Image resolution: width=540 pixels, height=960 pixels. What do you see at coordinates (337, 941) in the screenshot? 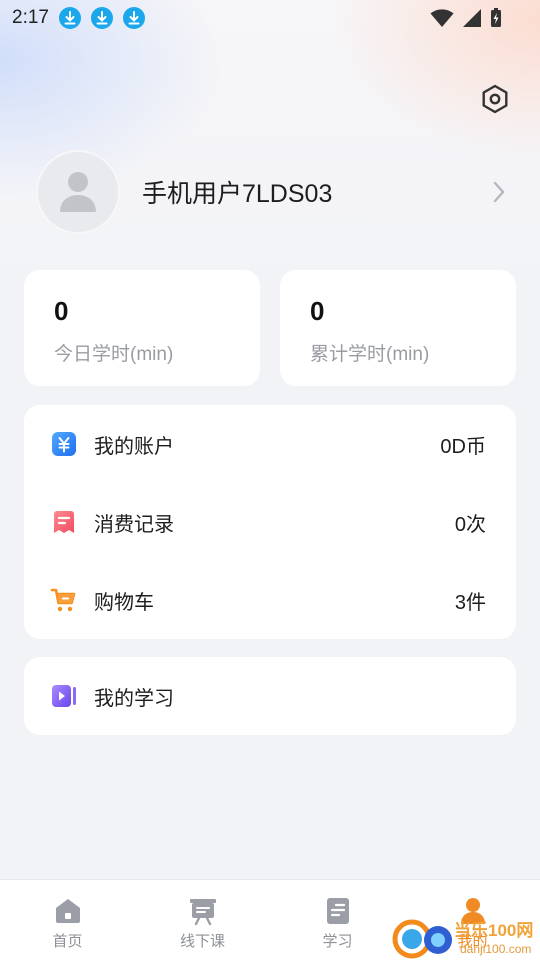
I see `tab-label-study: 学习` at bounding box center [337, 941].